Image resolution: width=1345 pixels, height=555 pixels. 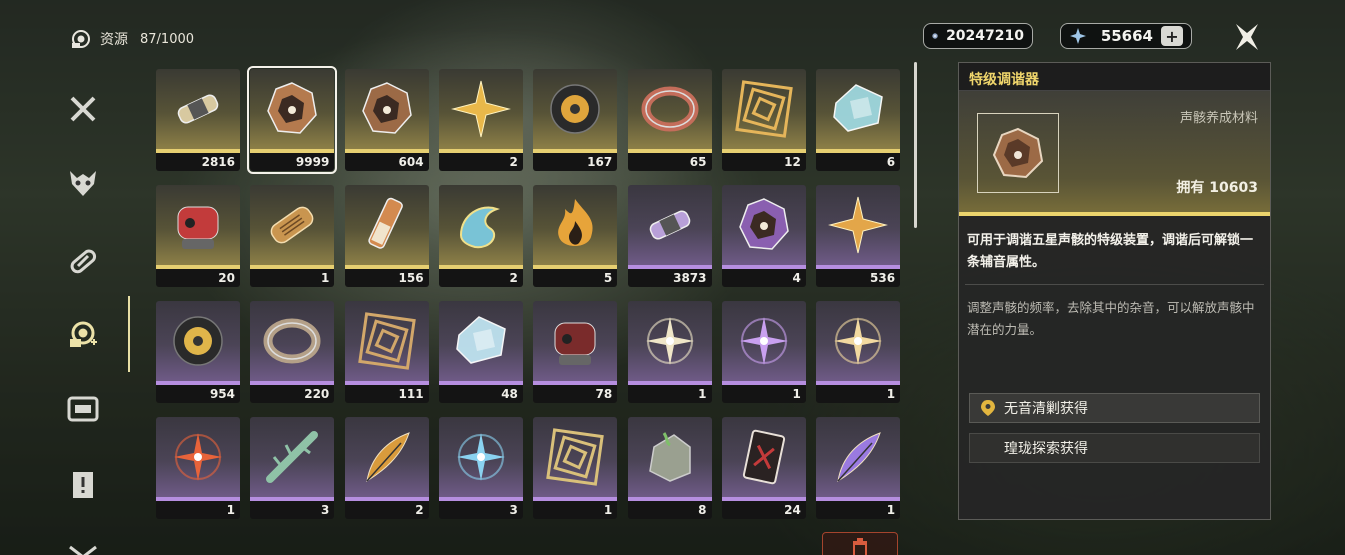 What do you see at coordinates (669, 468) in the screenshot?
I see `inventory-item: 8` at bounding box center [669, 468].